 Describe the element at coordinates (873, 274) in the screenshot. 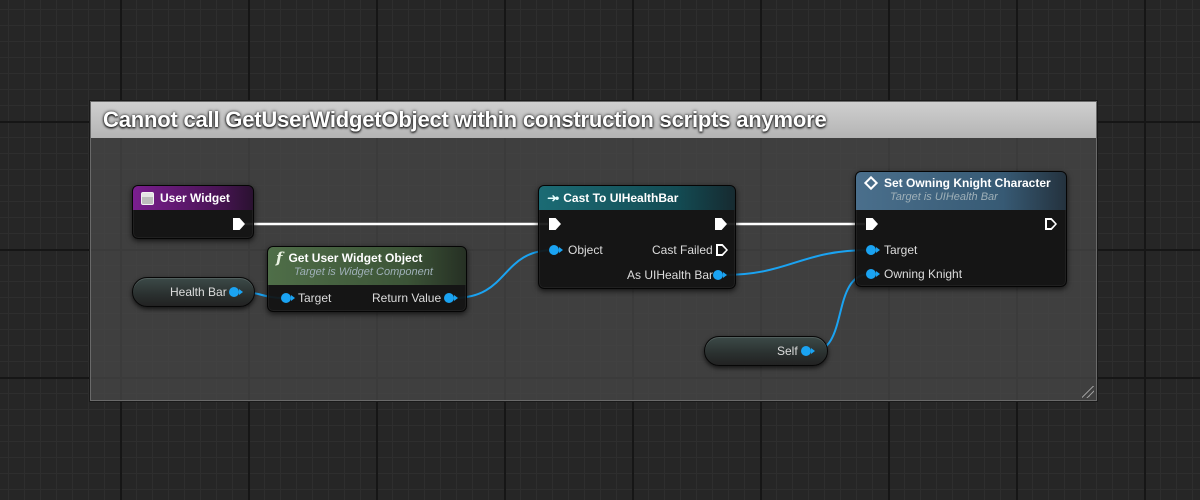

I see `owning-knight-input-pin` at that location.